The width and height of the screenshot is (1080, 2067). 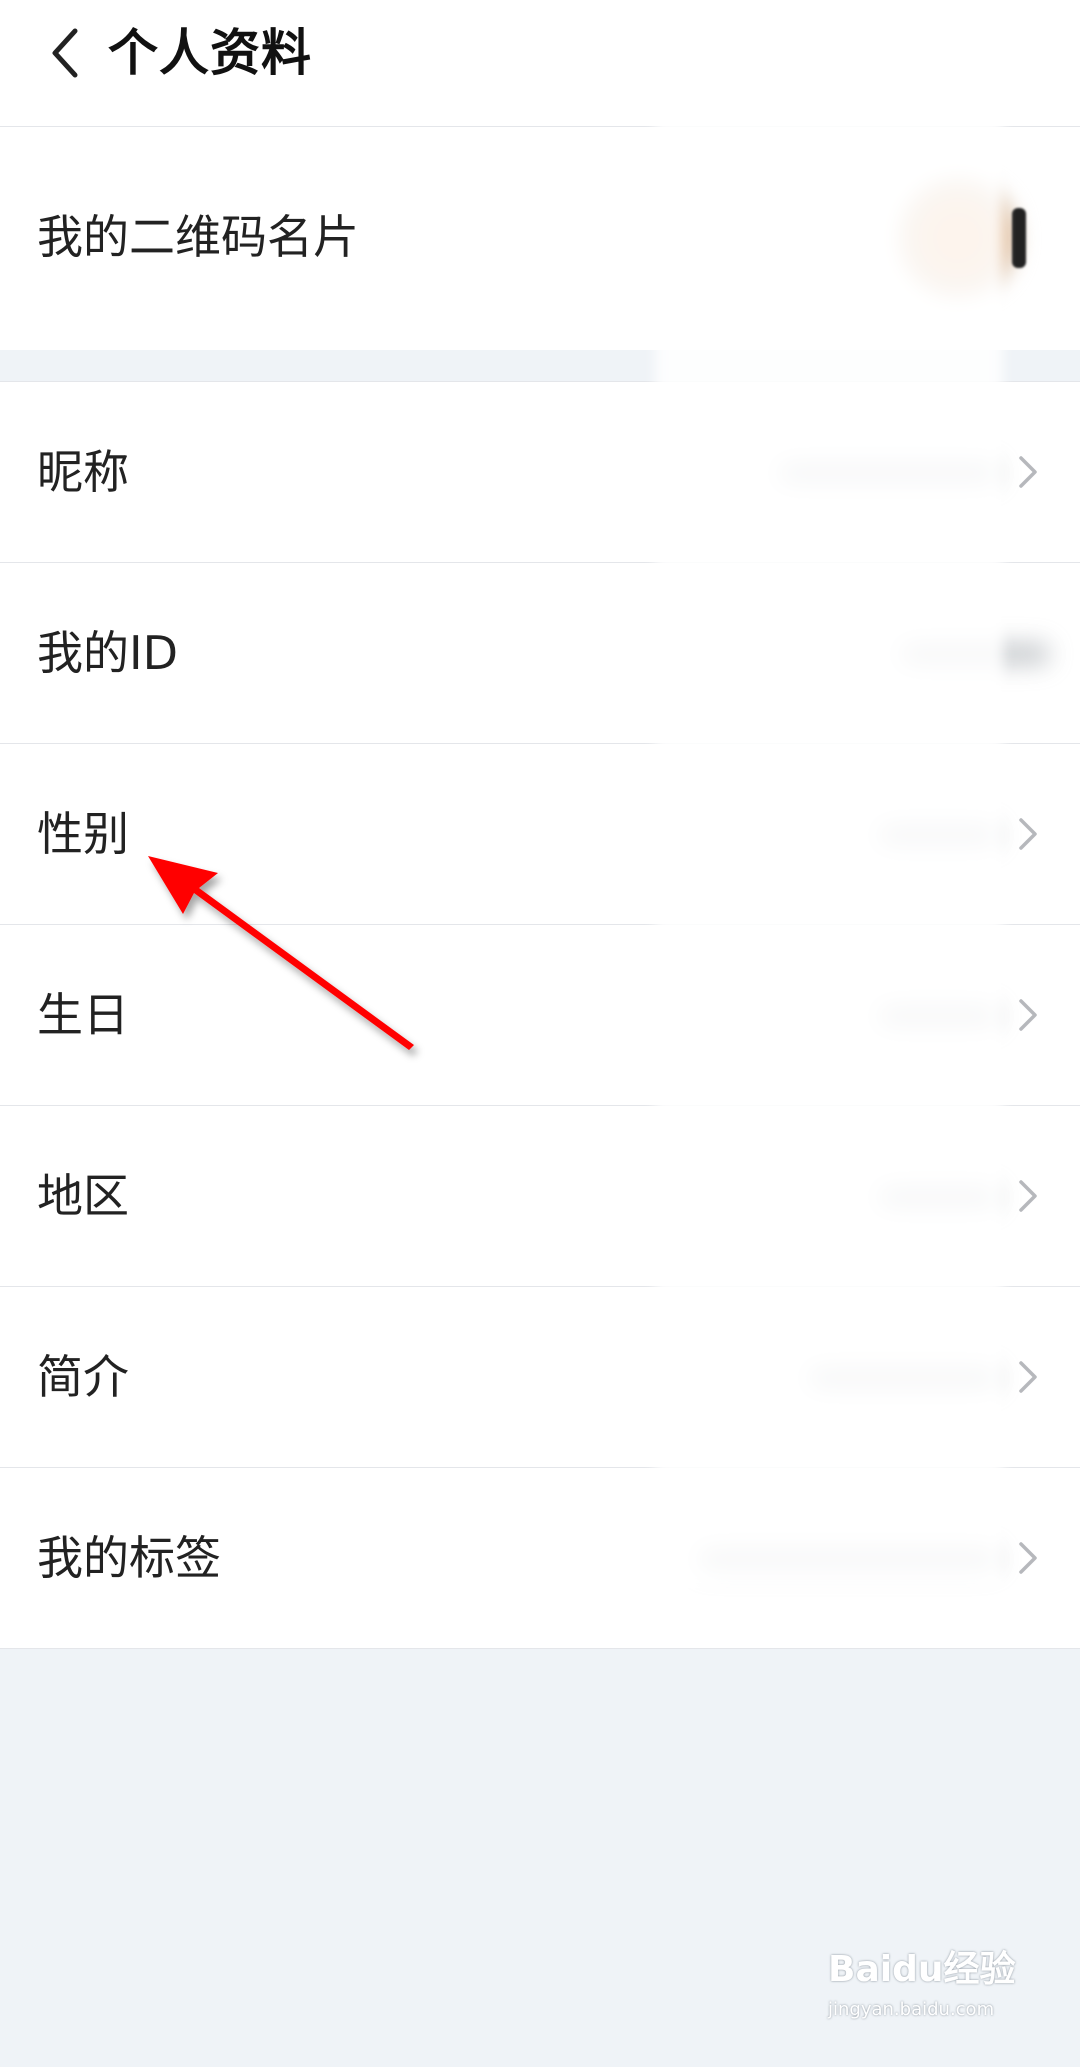 What do you see at coordinates (975, 654) in the screenshot?
I see `id-value-blurred` at bounding box center [975, 654].